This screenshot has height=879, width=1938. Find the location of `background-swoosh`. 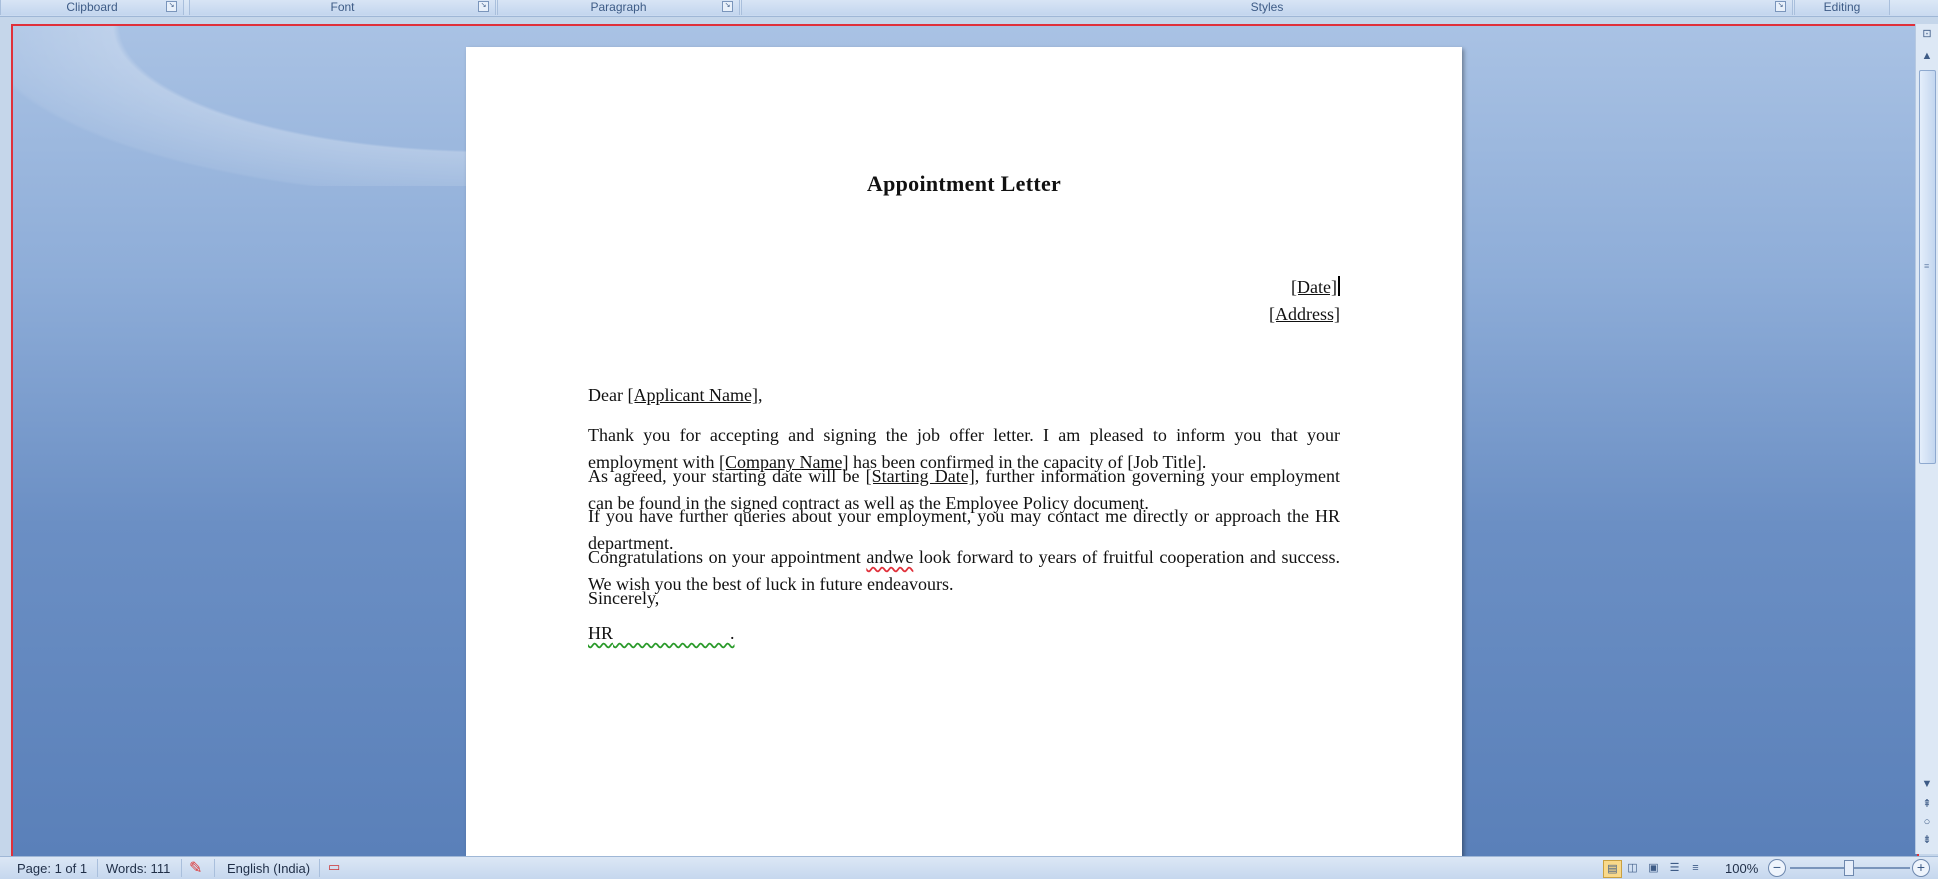

background-swoosh is located at coordinates (253, 106).